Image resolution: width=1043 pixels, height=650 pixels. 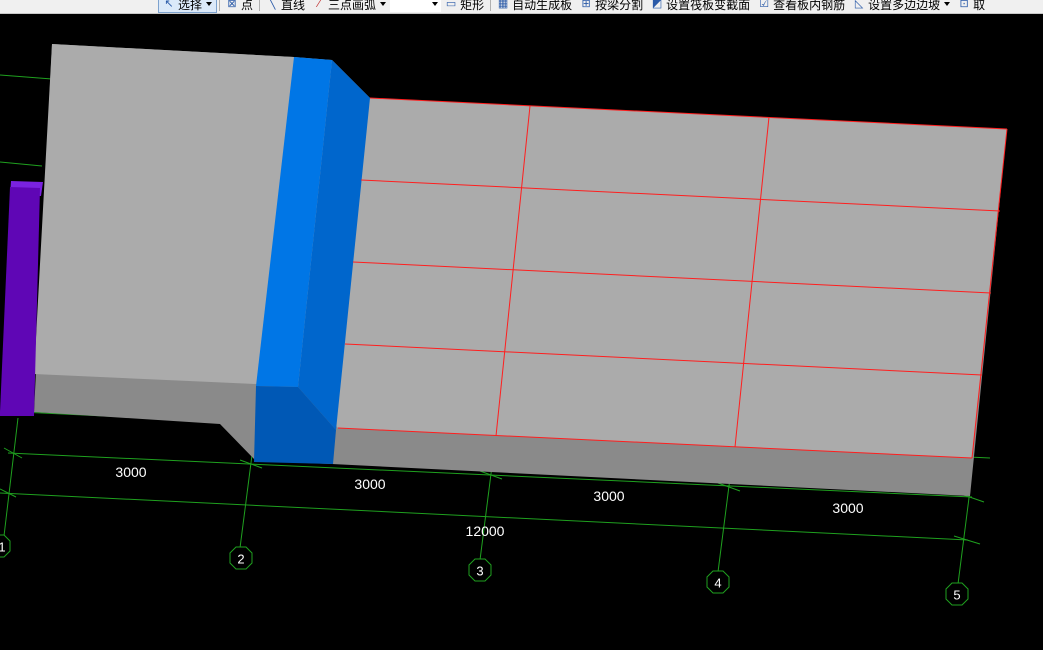 What do you see at coordinates (847, 508) in the screenshot?
I see `dim-span-4: 3000` at bounding box center [847, 508].